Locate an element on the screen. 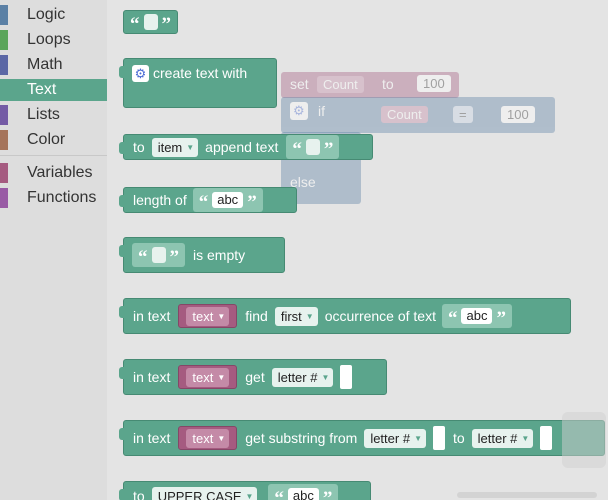  category-lists: Lists is located at coordinates (53, 115).